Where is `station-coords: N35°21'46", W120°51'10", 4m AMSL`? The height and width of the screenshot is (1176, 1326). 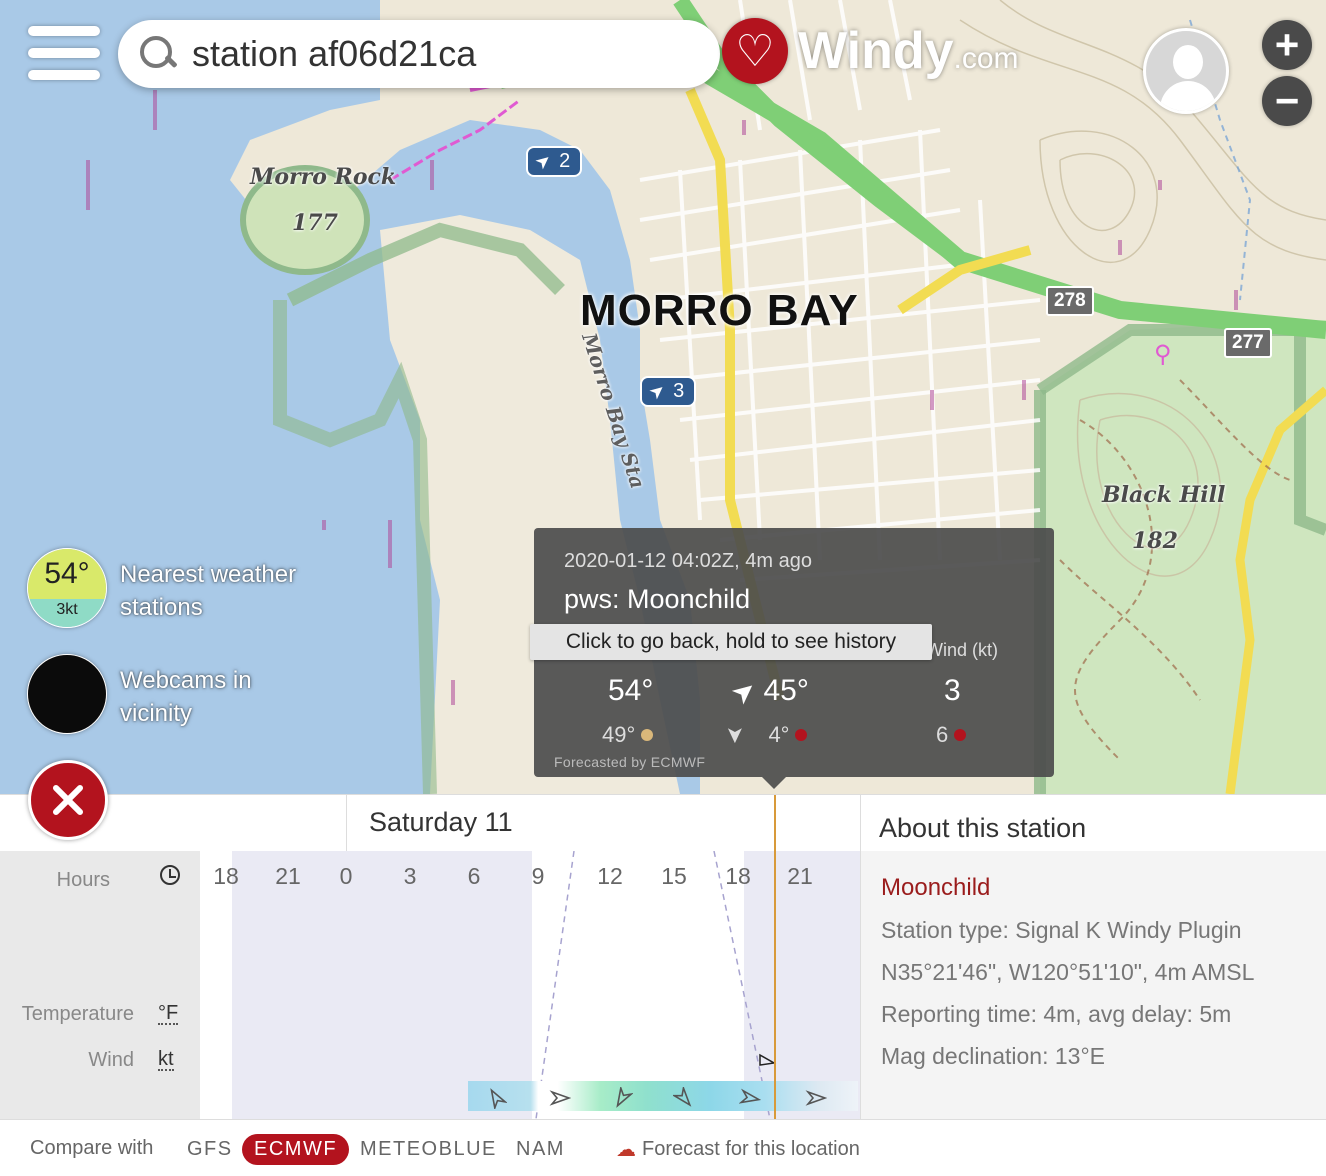
station-coords: N35°21'46", W120°51'10", 4m AMSL is located at coordinates (1068, 972).